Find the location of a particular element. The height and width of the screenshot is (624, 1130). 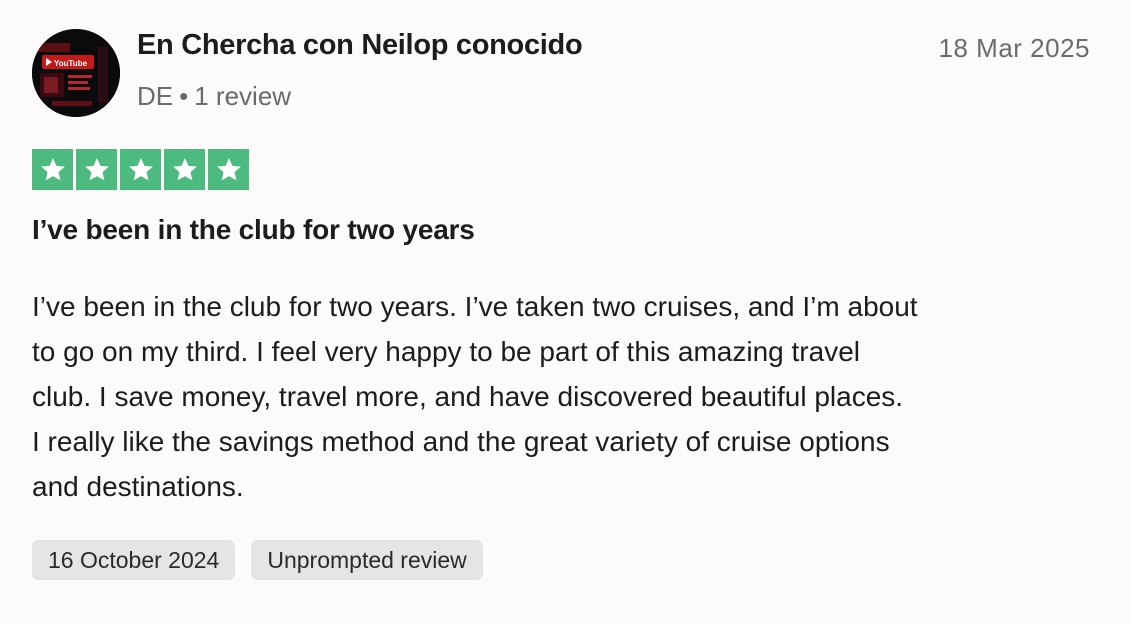

review-tags: 16 October 2024 Unprompted review is located at coordinates (257, 560).